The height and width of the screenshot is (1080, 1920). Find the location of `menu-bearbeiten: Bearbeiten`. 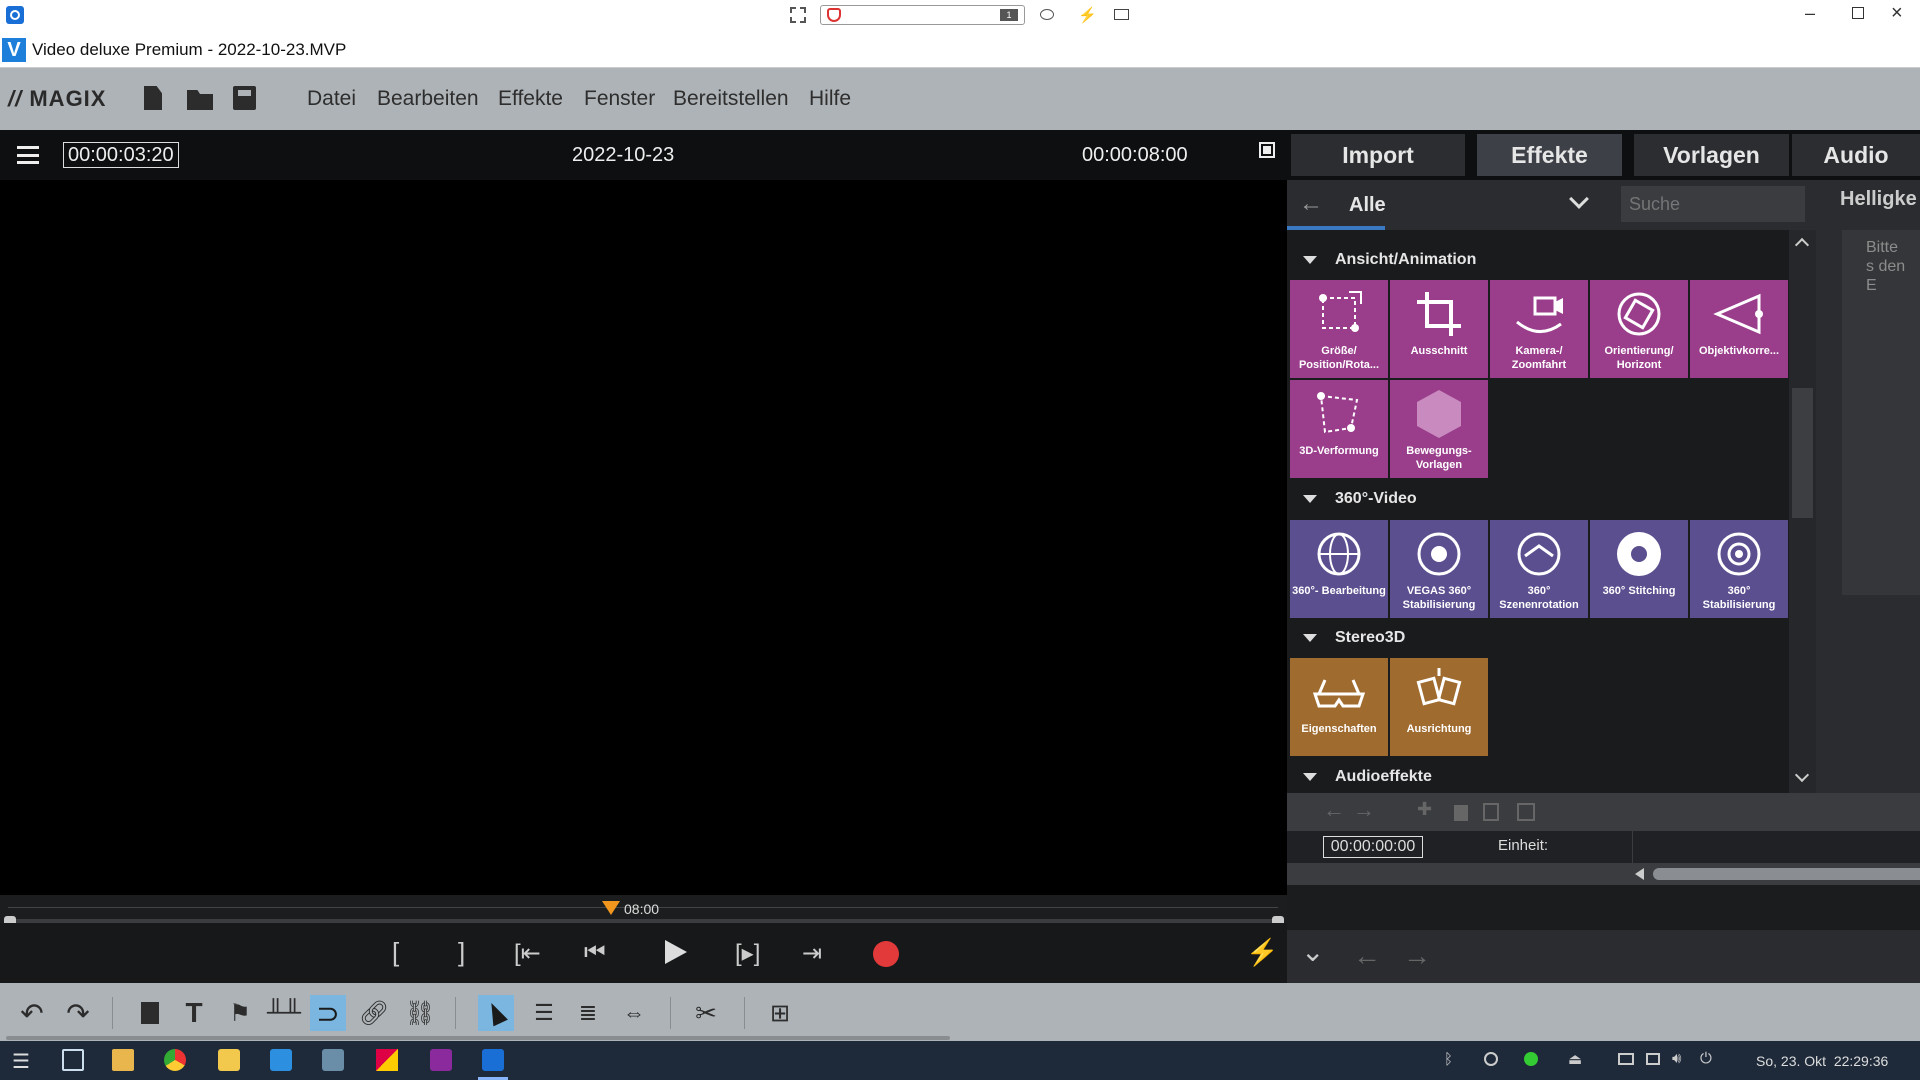

menu-bearbeiten: Bearbeiten is located at coordinates (428, 99).